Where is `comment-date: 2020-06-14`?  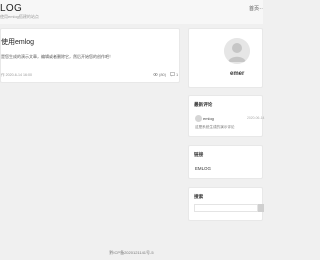 comment-date: 2020-06-14 is located at coordinates (256, 118).